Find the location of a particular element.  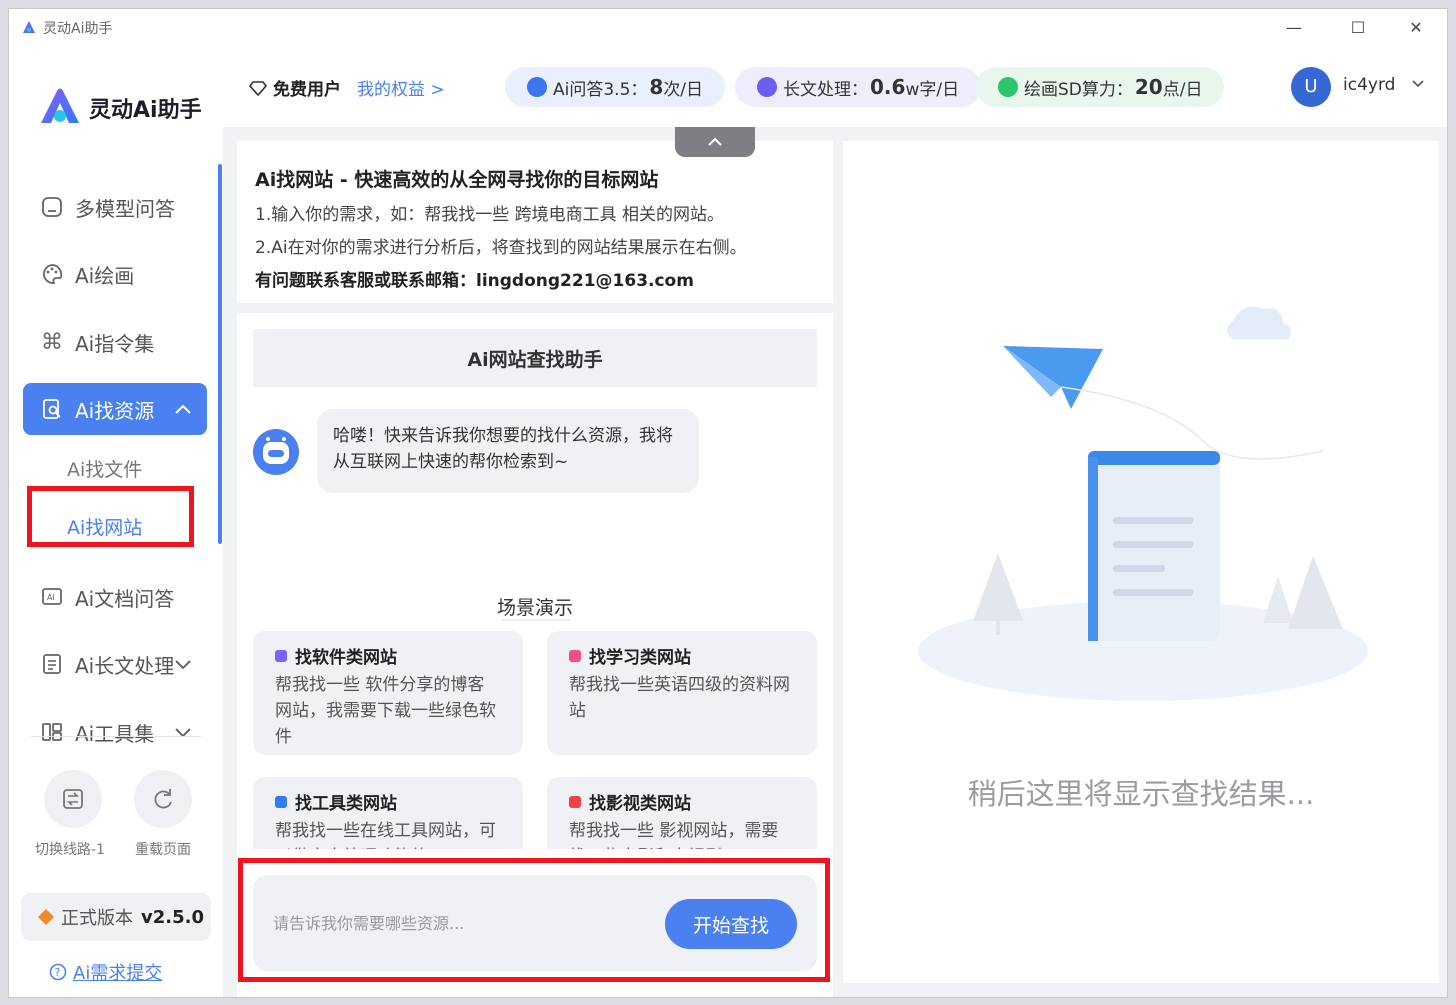

sidebar-item-ai-long-text: Ai长文处理 is located at coordinates (115, 664).